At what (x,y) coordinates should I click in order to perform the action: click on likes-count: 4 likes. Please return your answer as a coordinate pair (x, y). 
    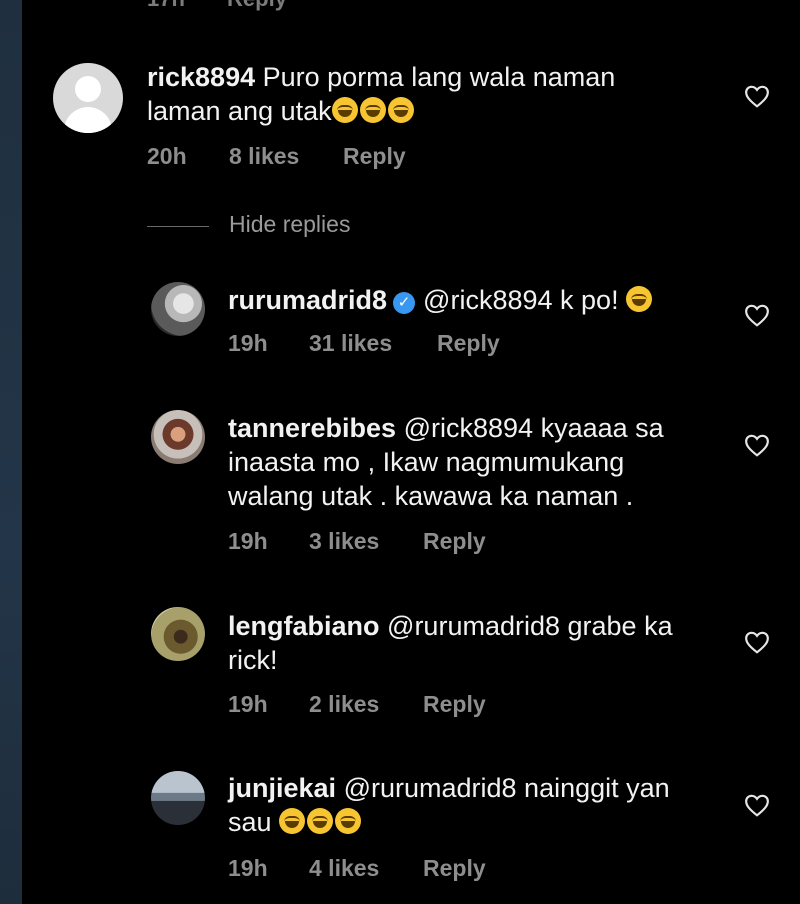
    Looking at the image, I should click on (344, 868).